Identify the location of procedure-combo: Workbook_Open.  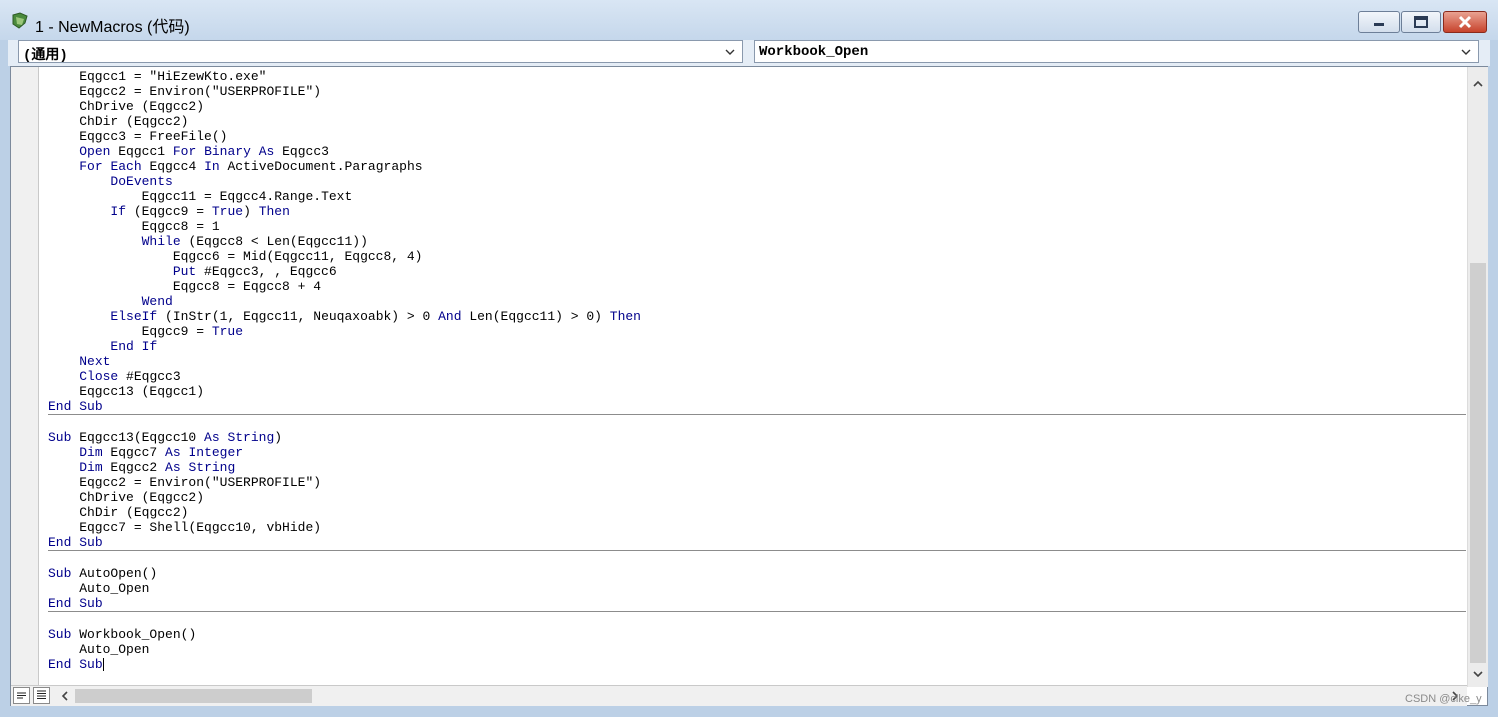
(1116, 51).